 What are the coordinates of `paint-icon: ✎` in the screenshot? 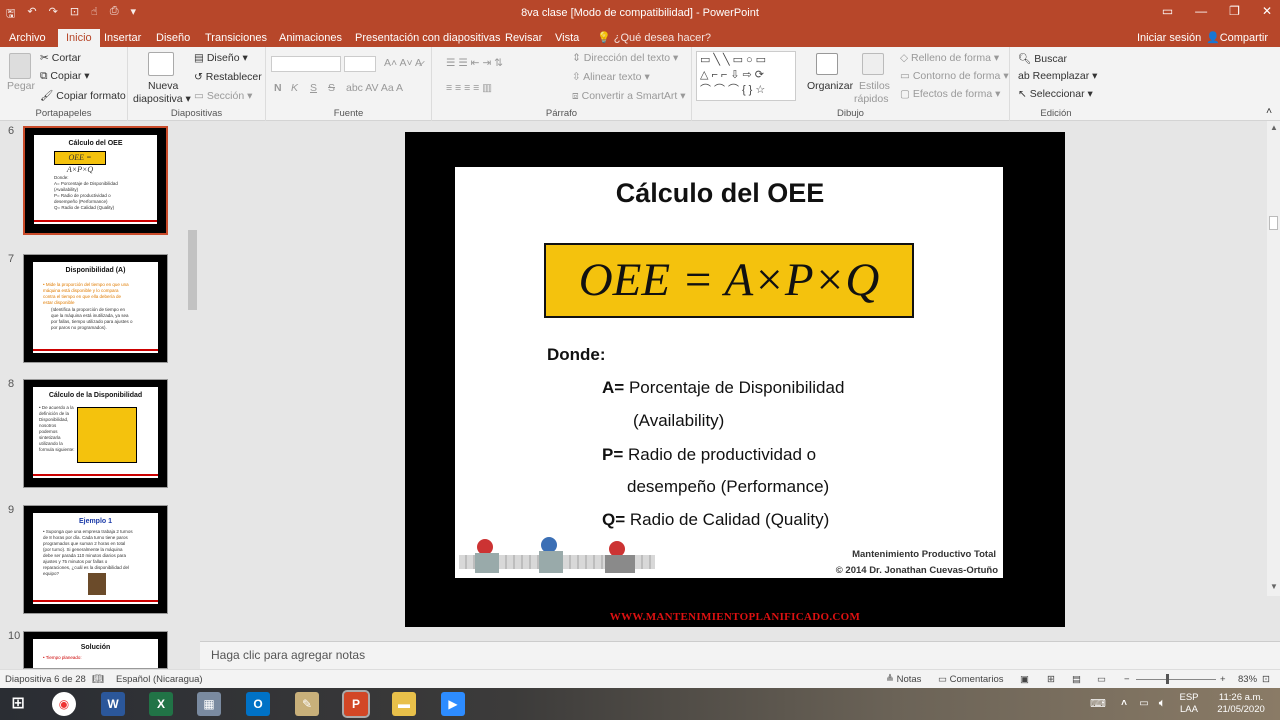 It's located at (307, 704).